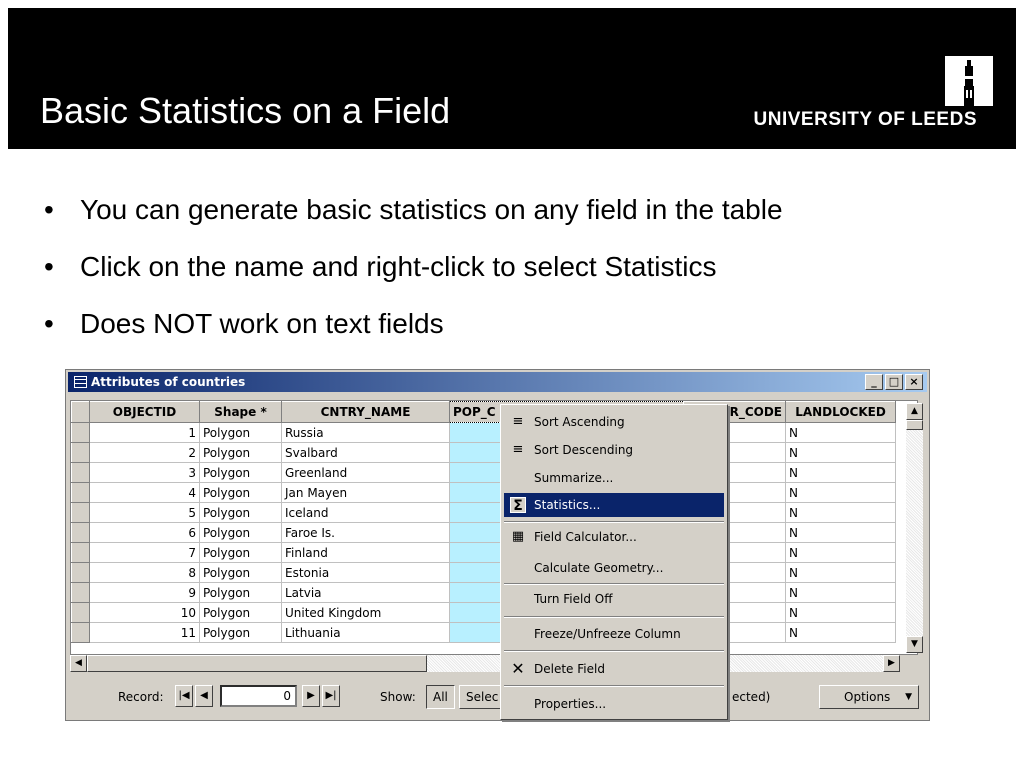  What do you see at coordinates (365, 592) in the screenshot?
I see `cell-cntry-name: Latvia` at bounding box center [365, 592].